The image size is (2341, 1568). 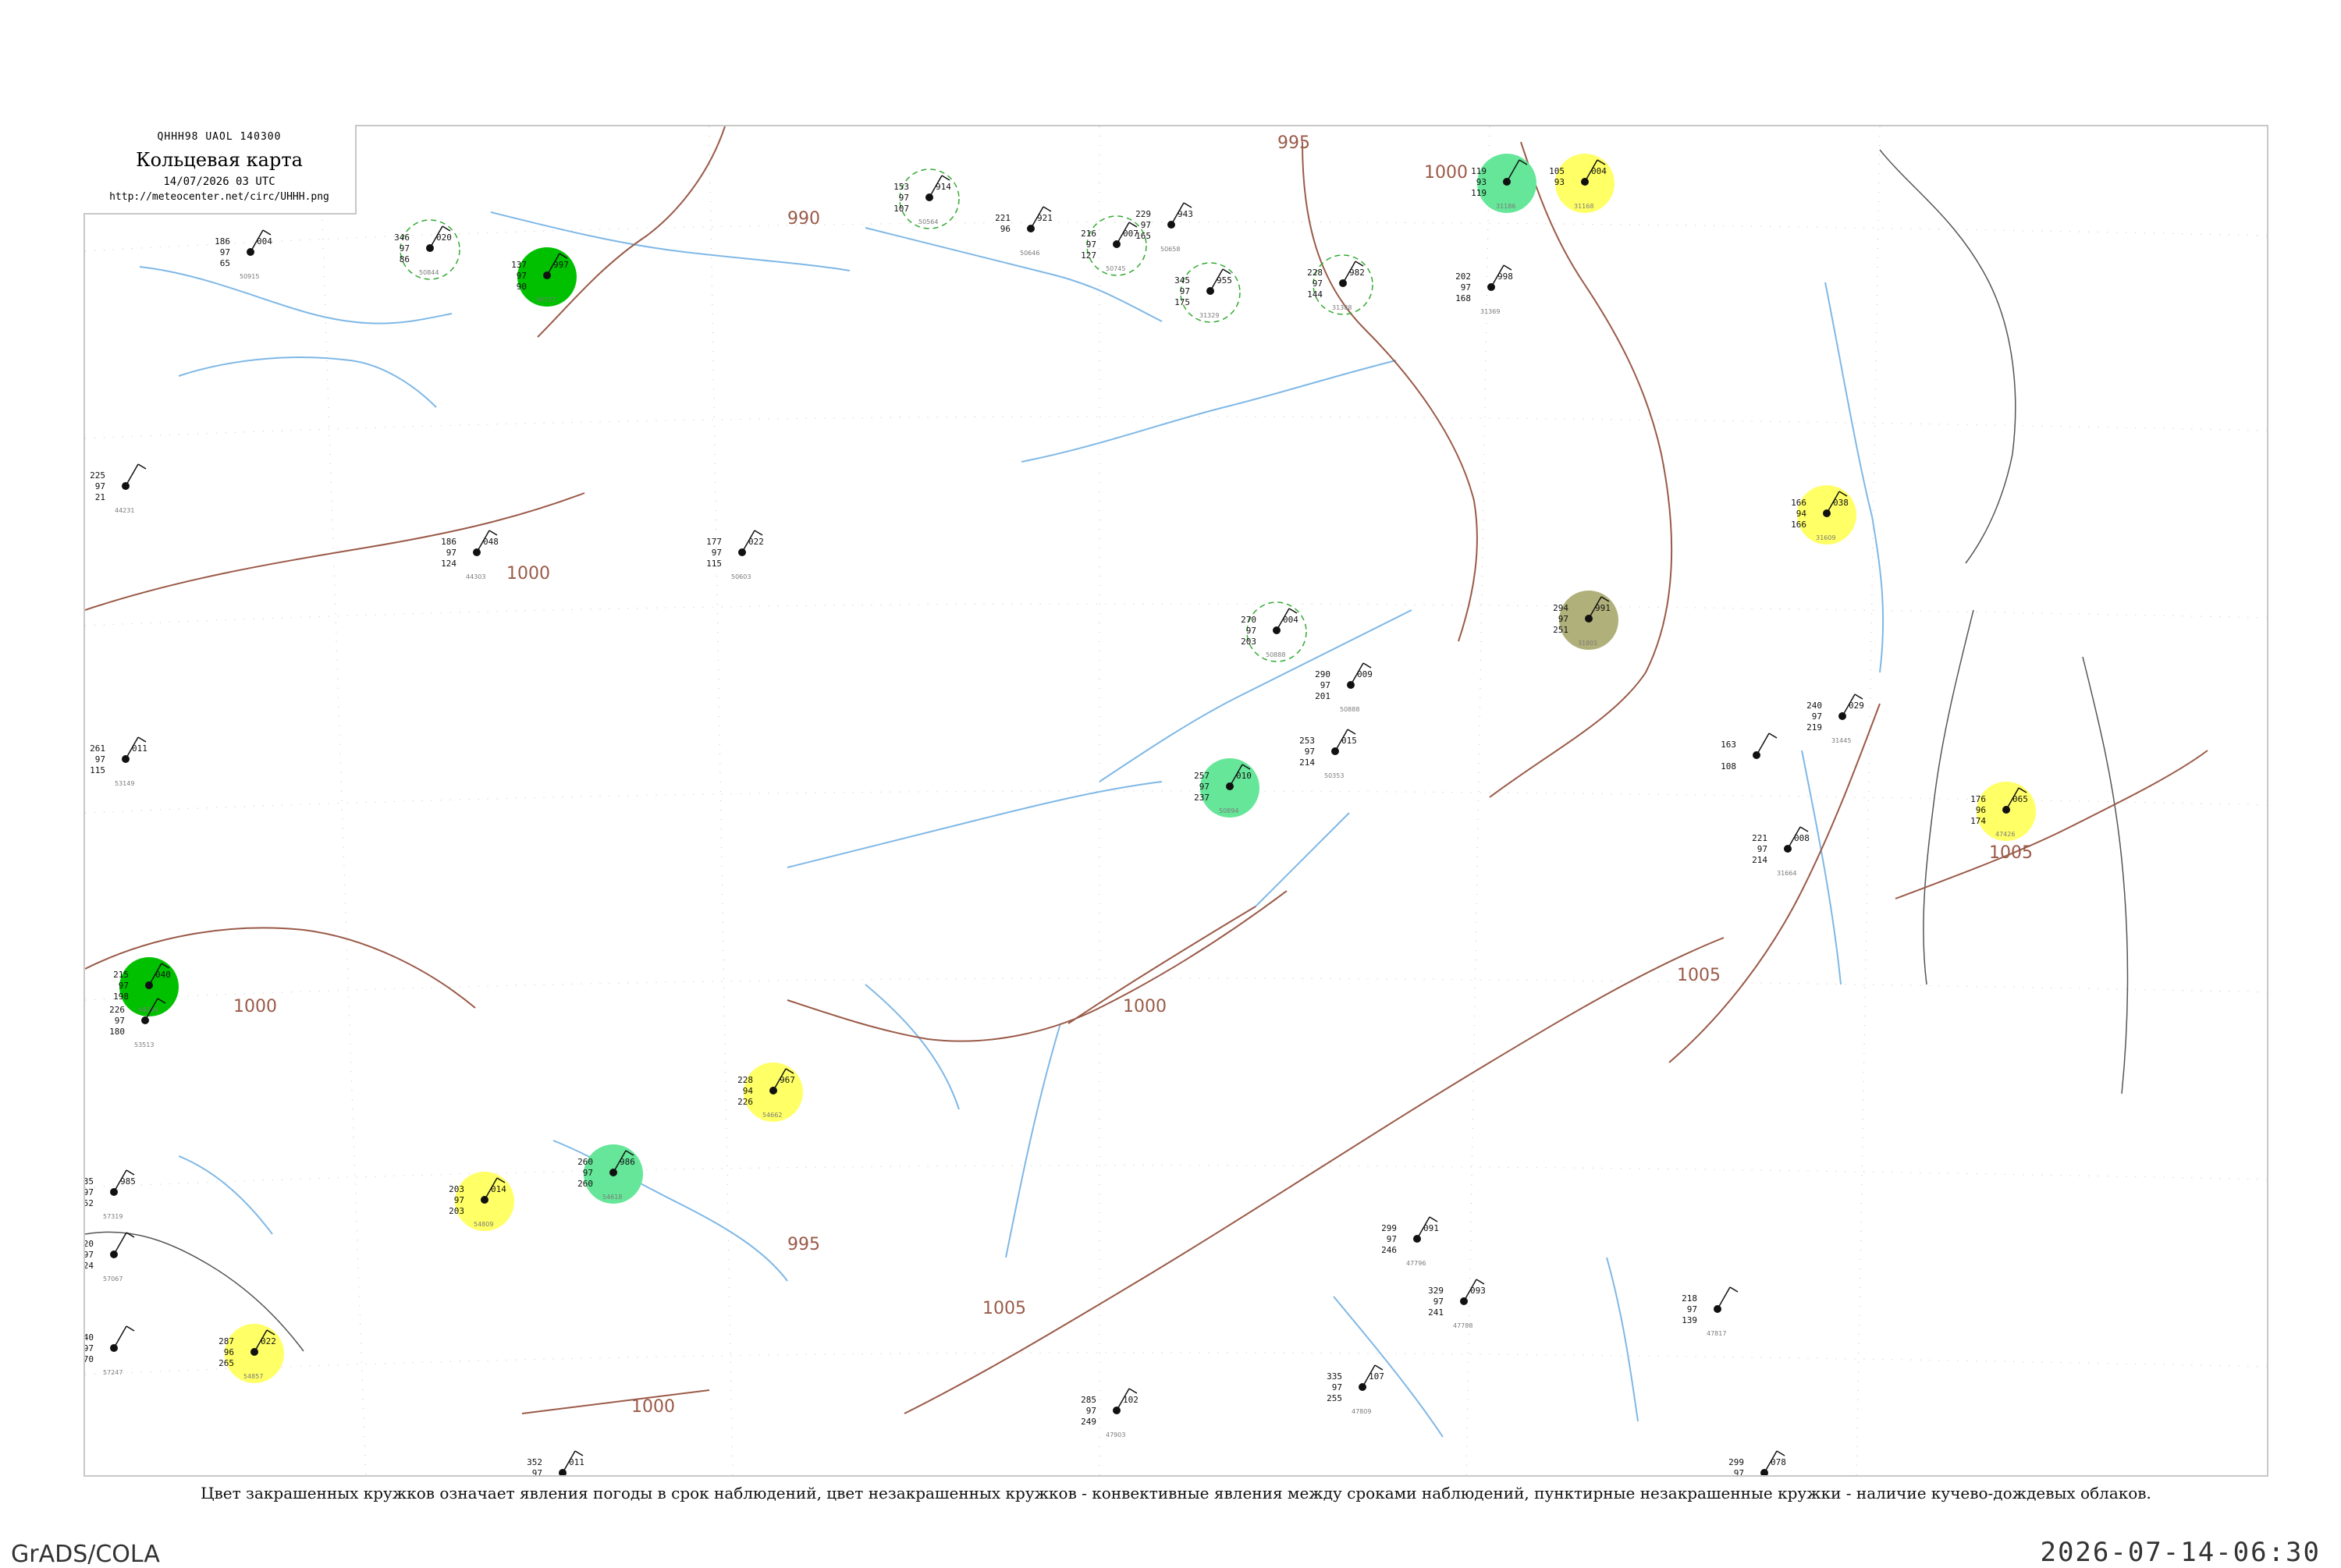 What do you see at coordinates (1088, 256) in the screenshot?
I see `station-value-d: 127` at bounding box center [1088, 256].